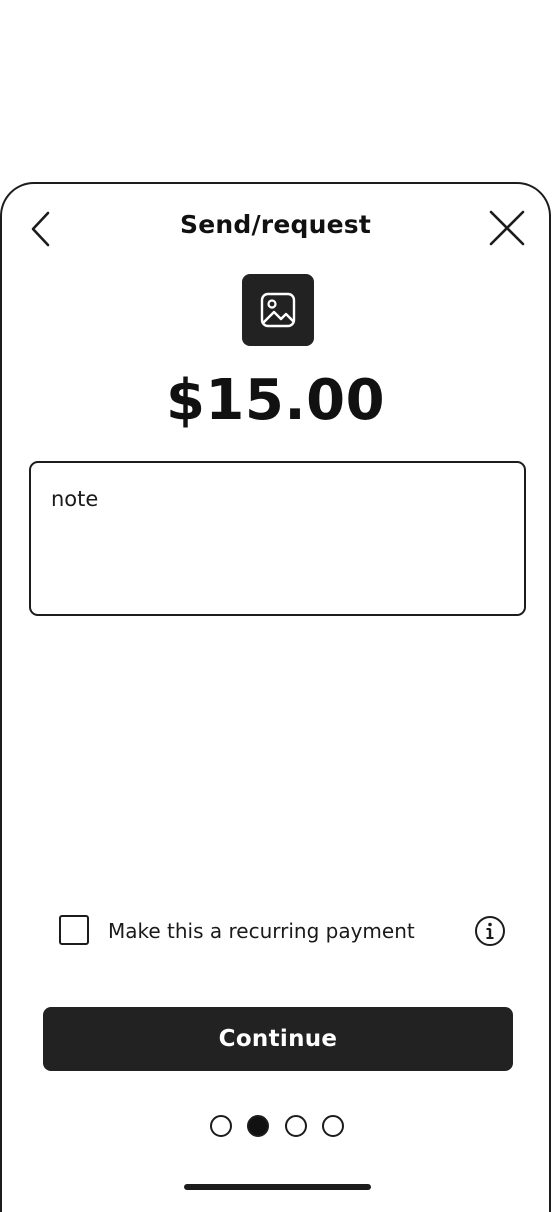 Image resolution: width=555 pixels, height=1212 pixels. I want to click on amount-display: $15.00, so click(275, 400).